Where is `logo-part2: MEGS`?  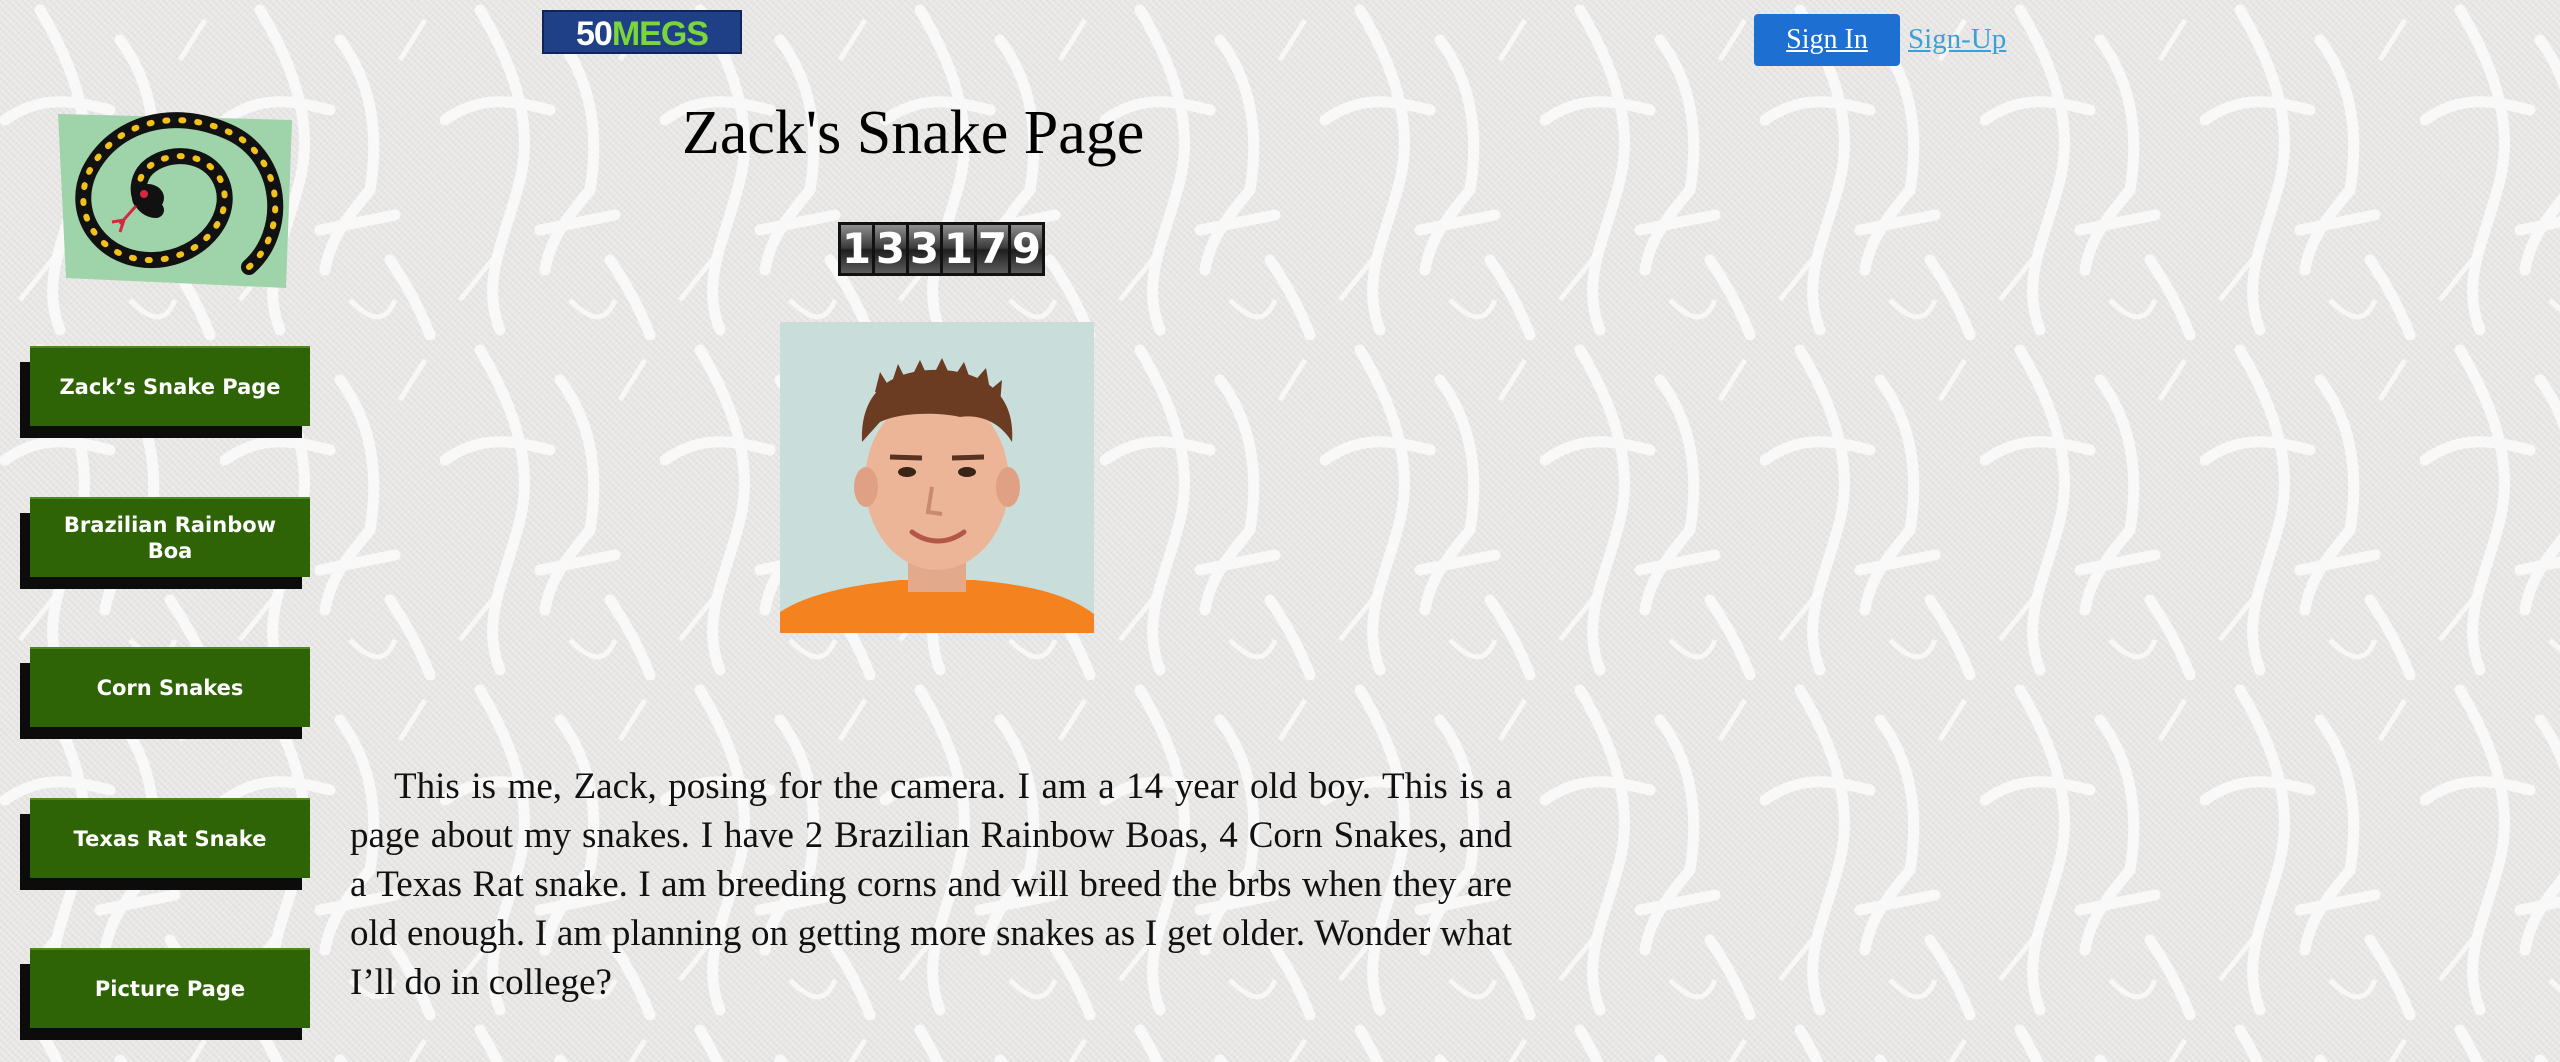 logo-part2: MEGS is located at coordinates (660, 34).